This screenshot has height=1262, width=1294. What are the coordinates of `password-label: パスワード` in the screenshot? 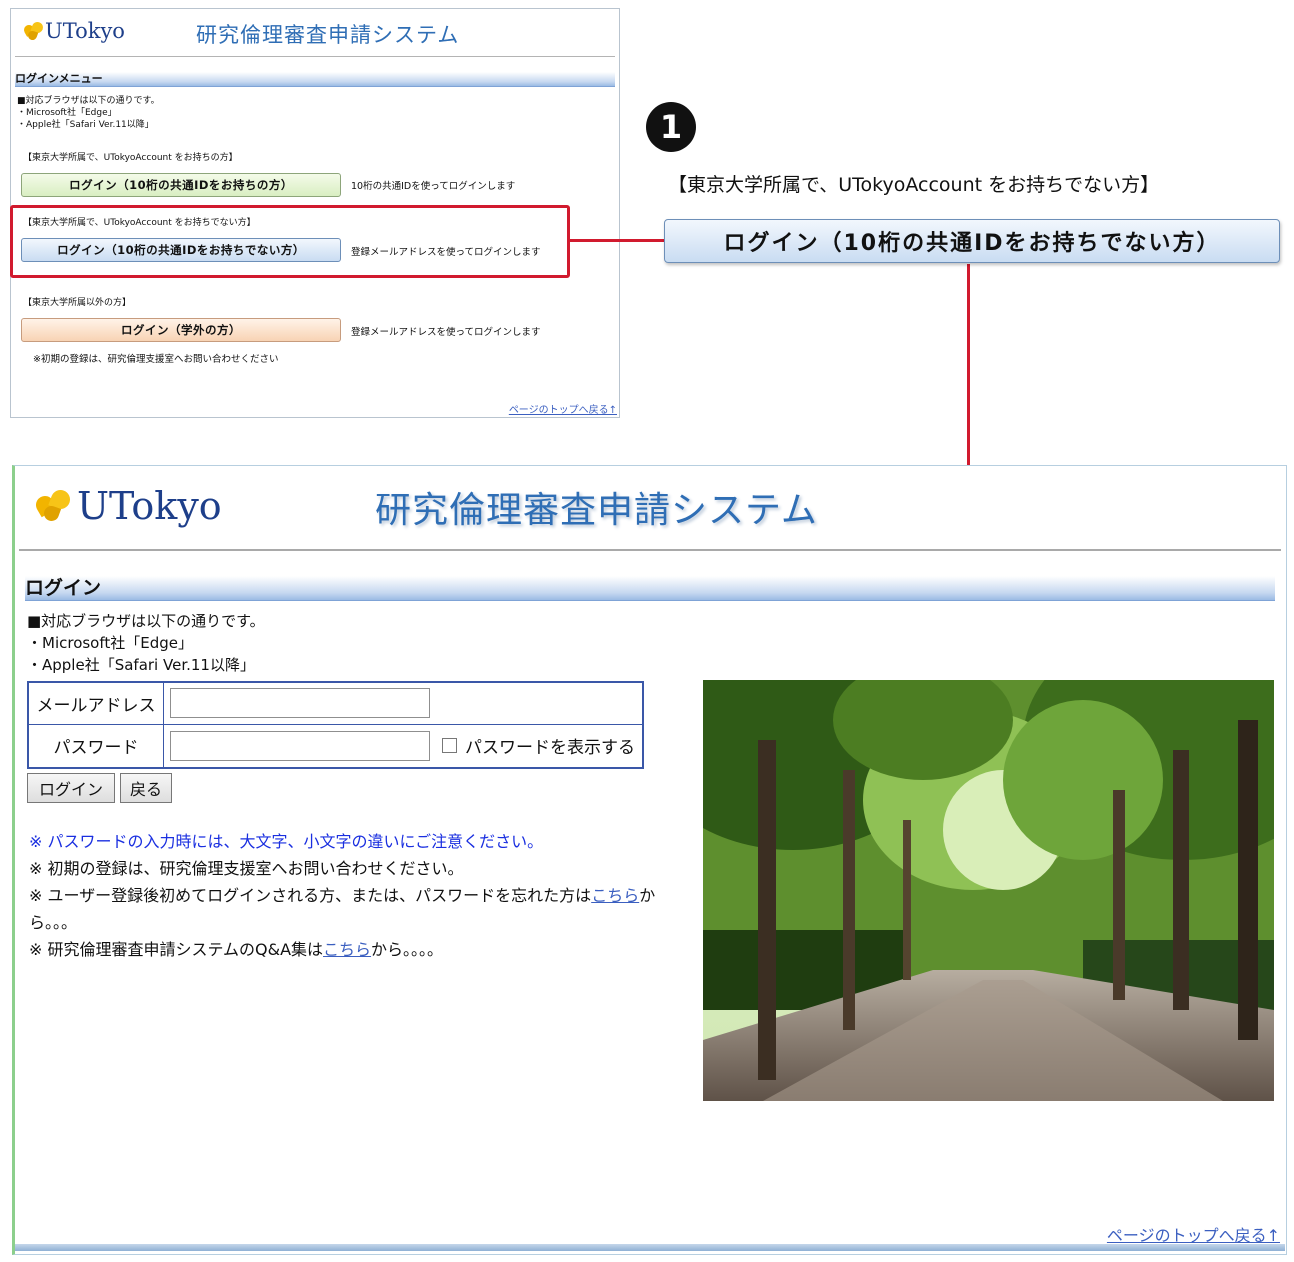 It's located at (95, 746).